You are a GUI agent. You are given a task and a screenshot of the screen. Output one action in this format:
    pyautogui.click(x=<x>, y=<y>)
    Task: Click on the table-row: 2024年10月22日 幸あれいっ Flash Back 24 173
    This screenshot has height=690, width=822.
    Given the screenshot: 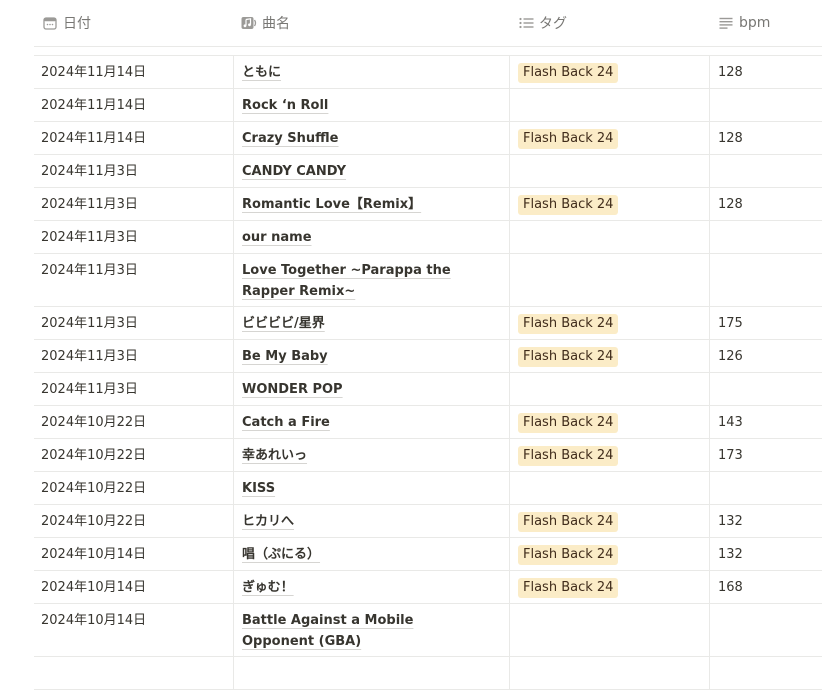 What is the action you would take?
    pyautogui.click(x=428, y=455)
    